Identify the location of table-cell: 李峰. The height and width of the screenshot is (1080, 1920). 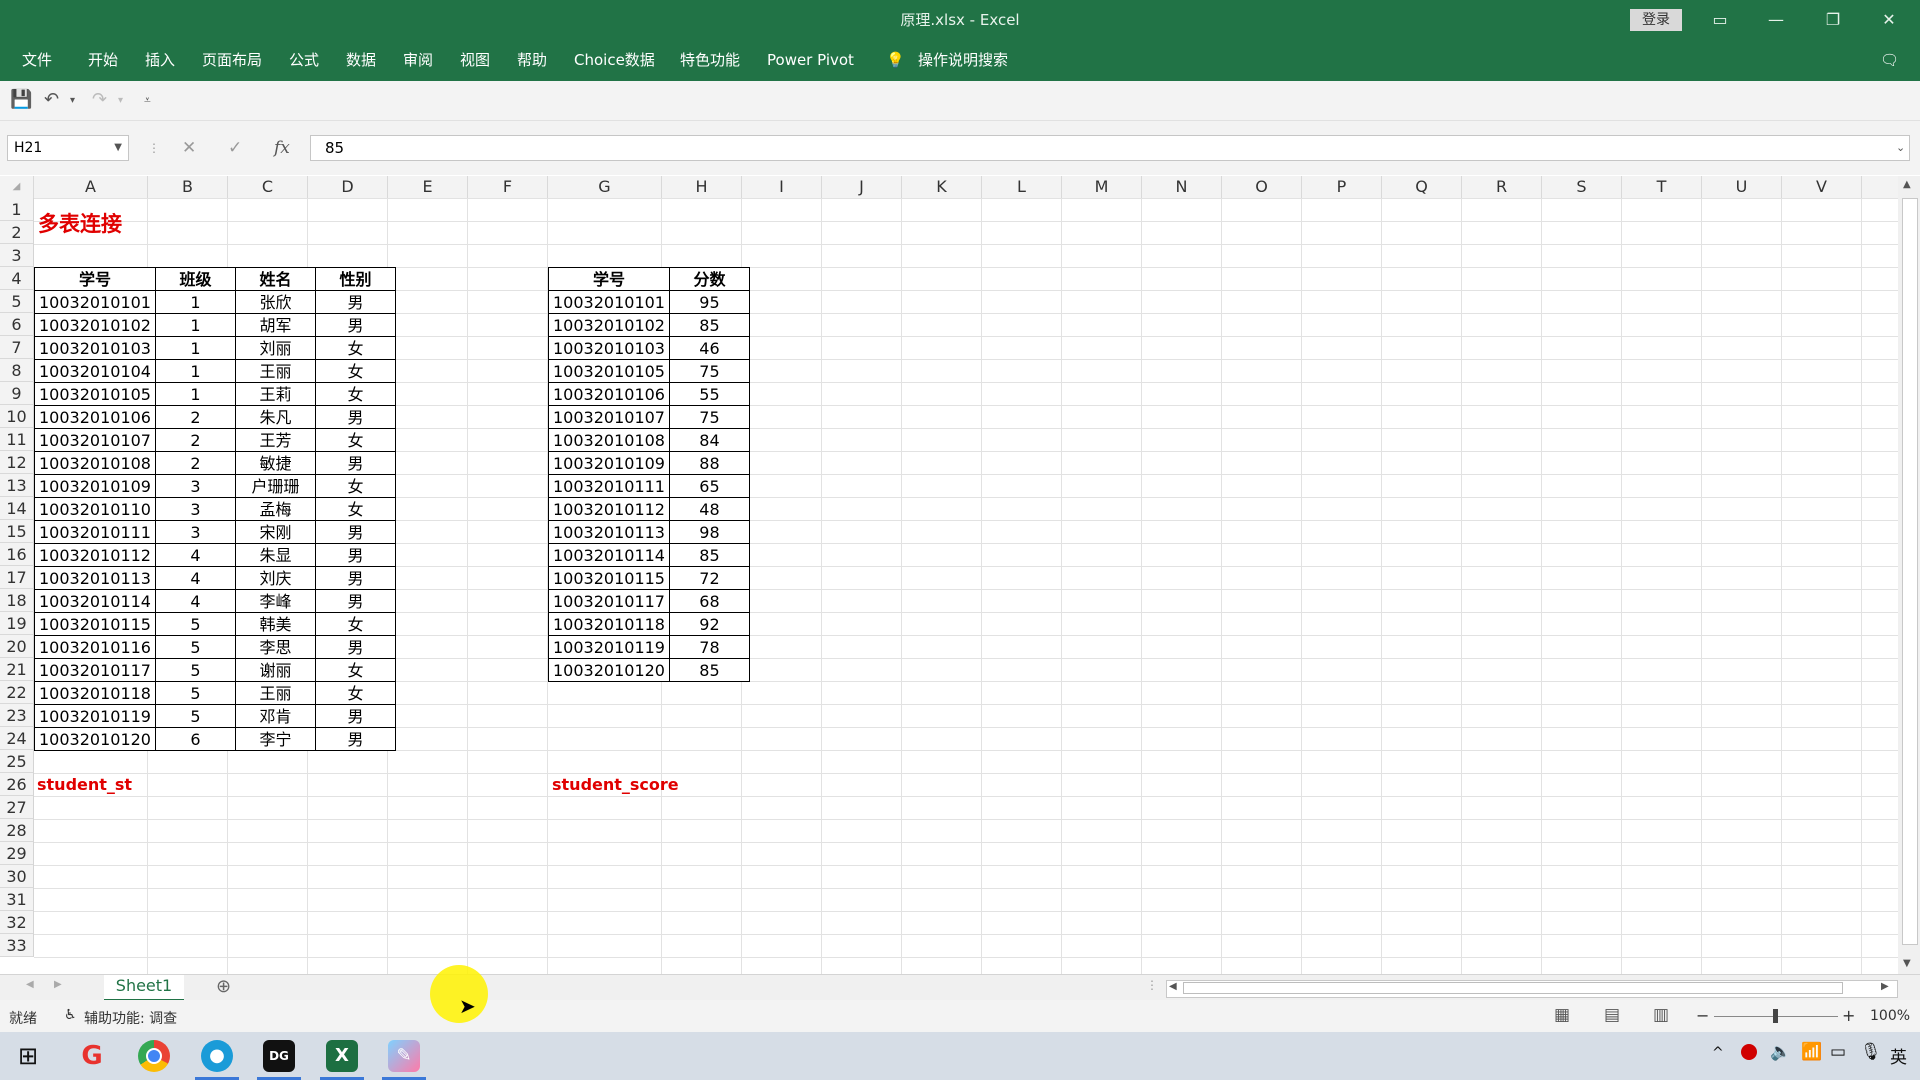
(275, 601).